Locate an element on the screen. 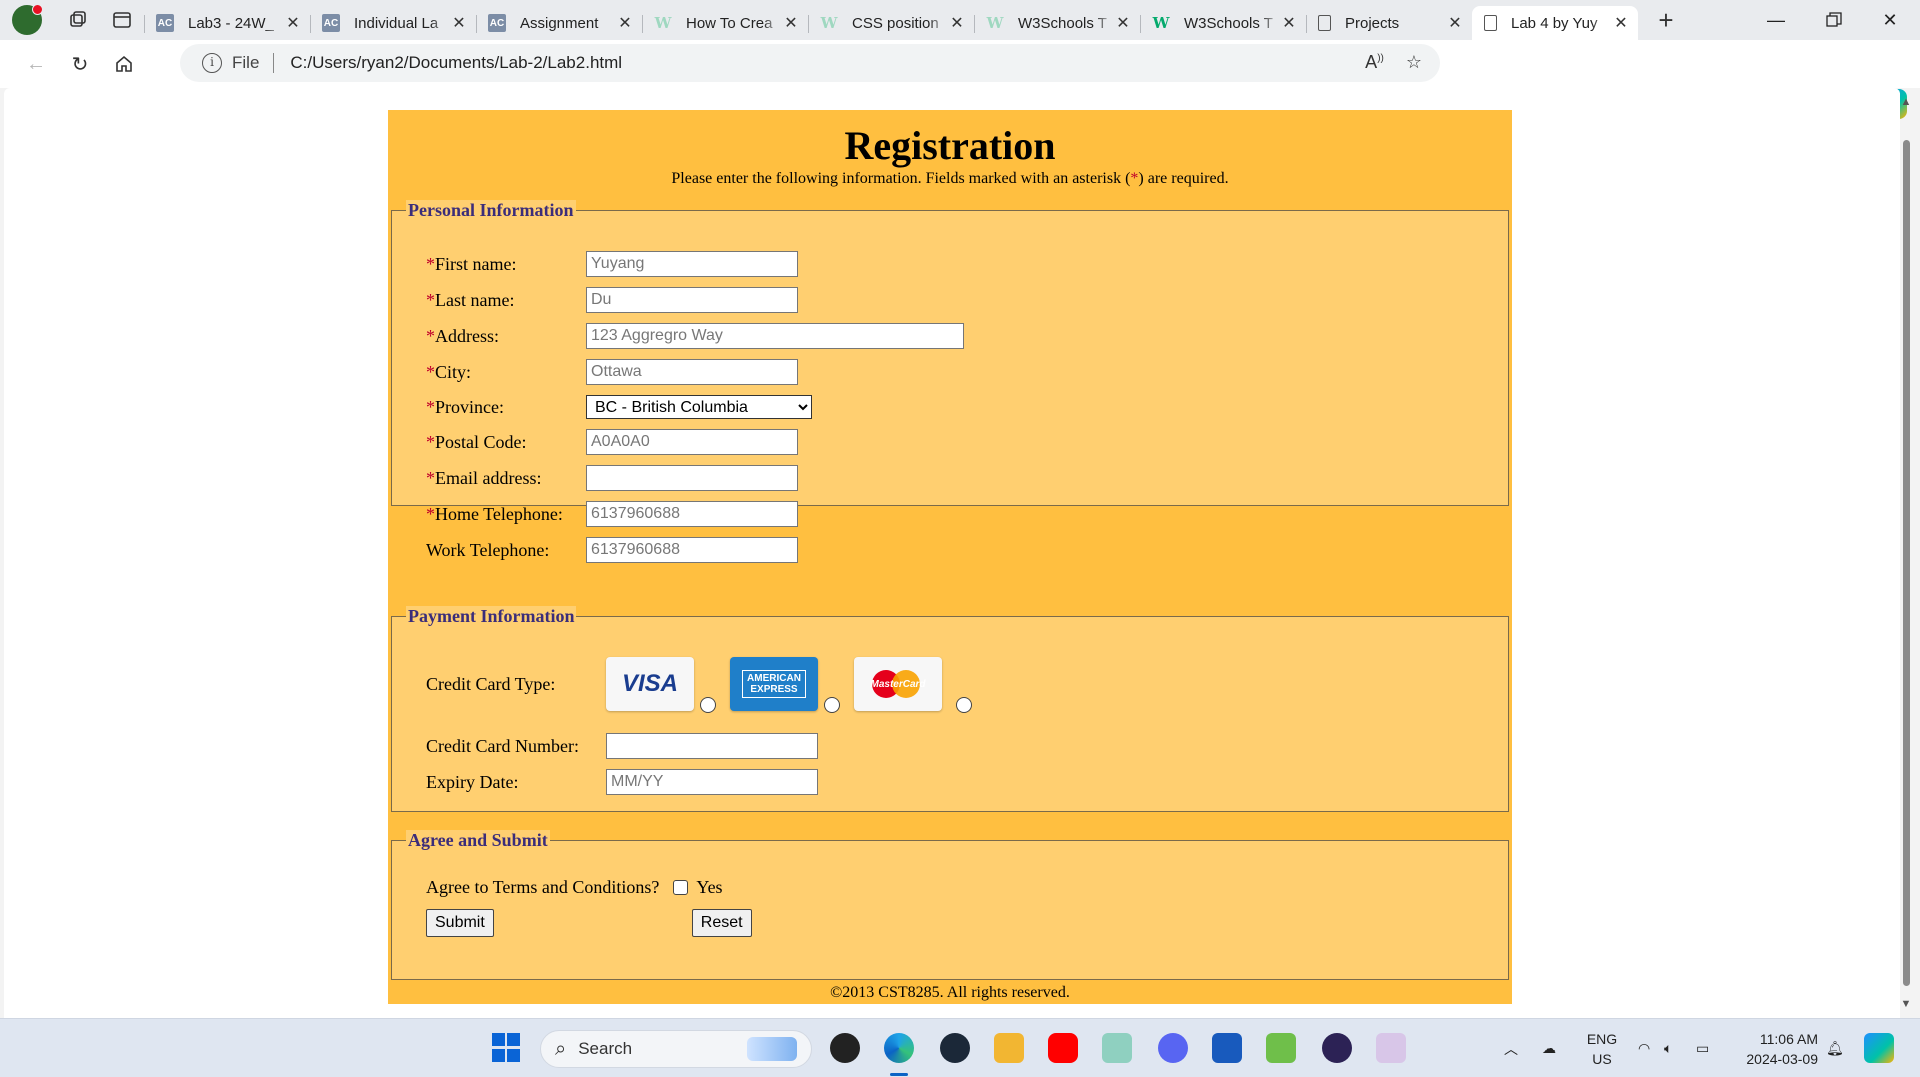 This screenshot has width=1920, height=1077. eclipse-icon is located at coordinates (1337, 1048).